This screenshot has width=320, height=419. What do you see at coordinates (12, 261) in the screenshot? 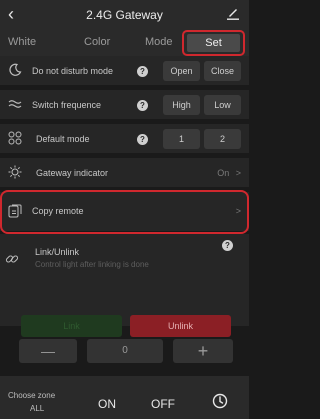
I see `link-icon` at bounding box center [12, 261].